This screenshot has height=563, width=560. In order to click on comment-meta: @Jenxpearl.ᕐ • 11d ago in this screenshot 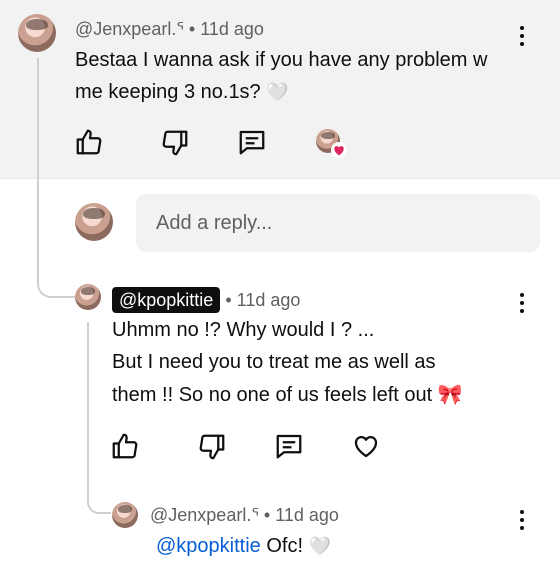, I will do `click(169, 29)`.